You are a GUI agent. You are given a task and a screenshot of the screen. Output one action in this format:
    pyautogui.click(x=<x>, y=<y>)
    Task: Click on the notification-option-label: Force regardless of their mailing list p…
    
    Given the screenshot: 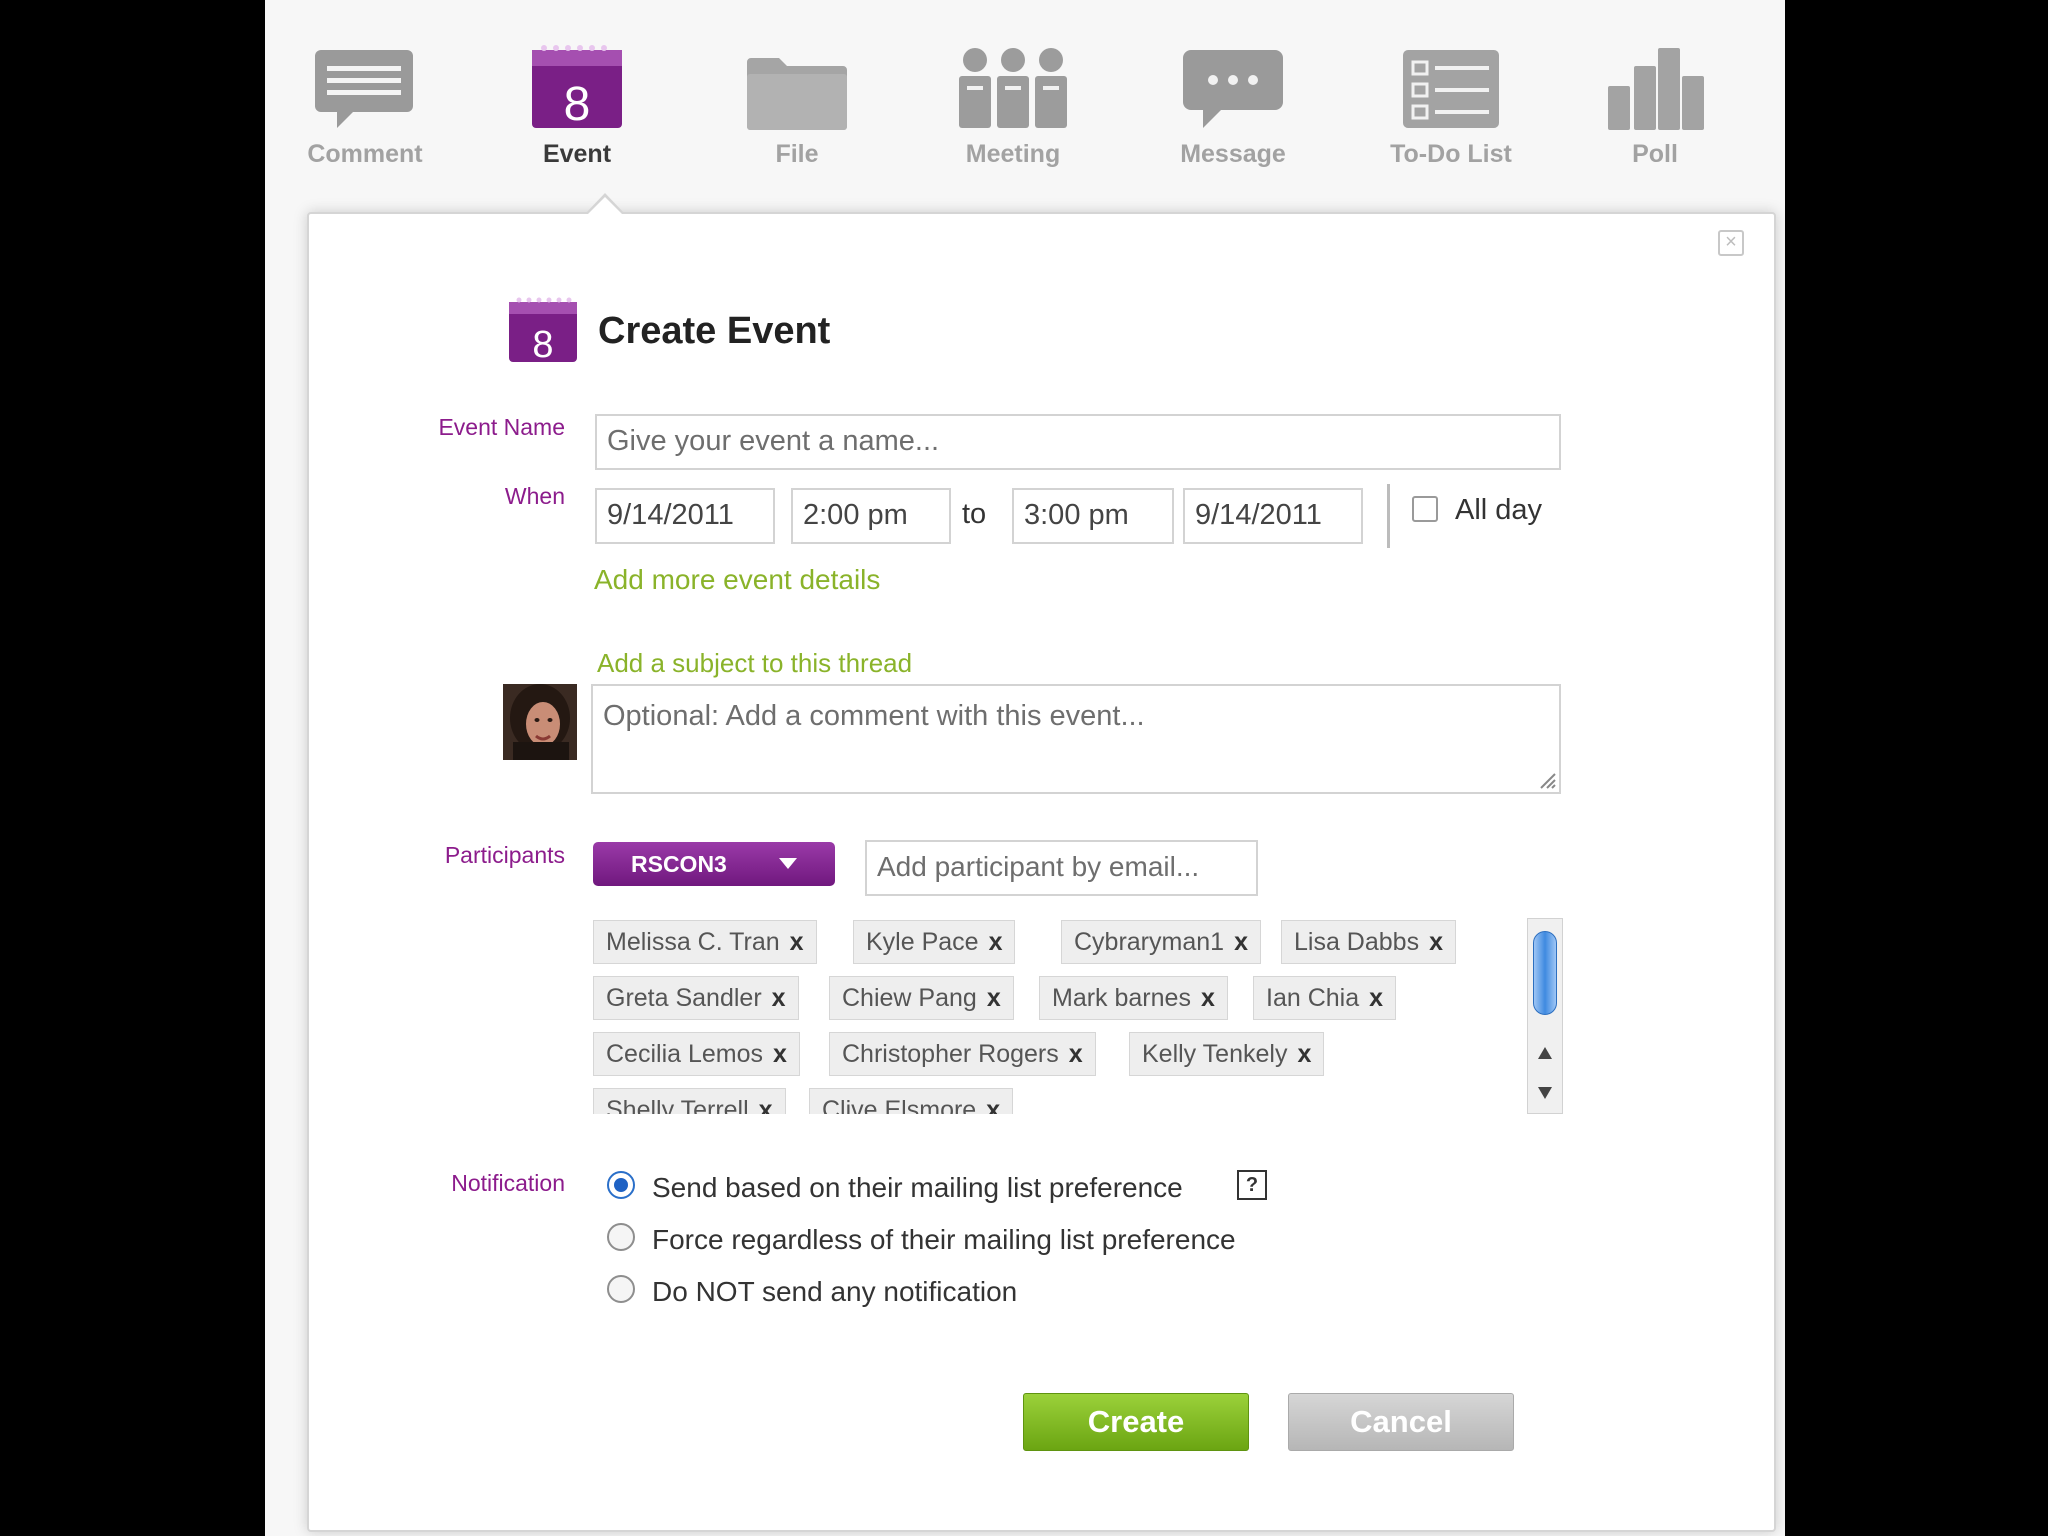 What is the action you would take?
    pyautogui.click(x=944, y=1239)
    